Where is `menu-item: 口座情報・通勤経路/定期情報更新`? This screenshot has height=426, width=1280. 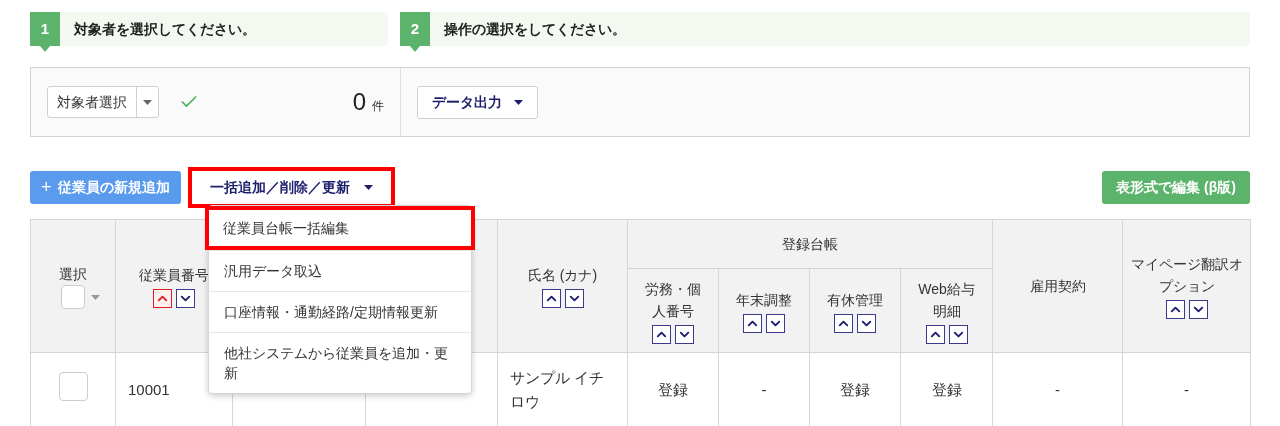
menu-item: 口座情報・通勤経路/定期情報更新 is located at coordinates (340, 311).